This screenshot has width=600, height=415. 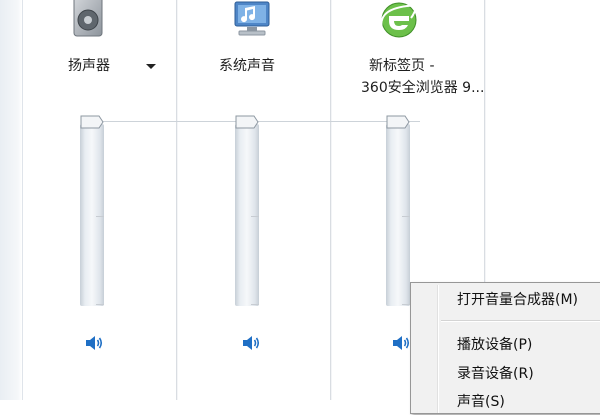 What do you see at coordinates (506, 402) in the screenshot?
I see `menu-item-sounds: 声音(S)` at bounding box center [506, 402].